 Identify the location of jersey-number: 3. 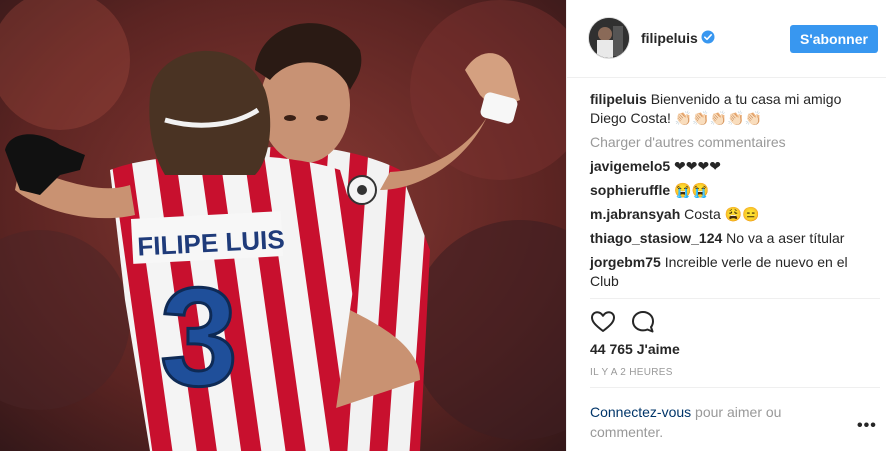
(199, 336).